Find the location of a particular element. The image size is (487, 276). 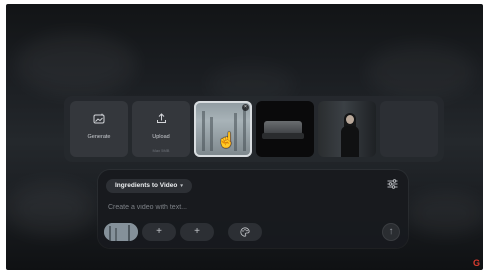

mode-label: Ingredients to Video is located at coordinates (146, 185).